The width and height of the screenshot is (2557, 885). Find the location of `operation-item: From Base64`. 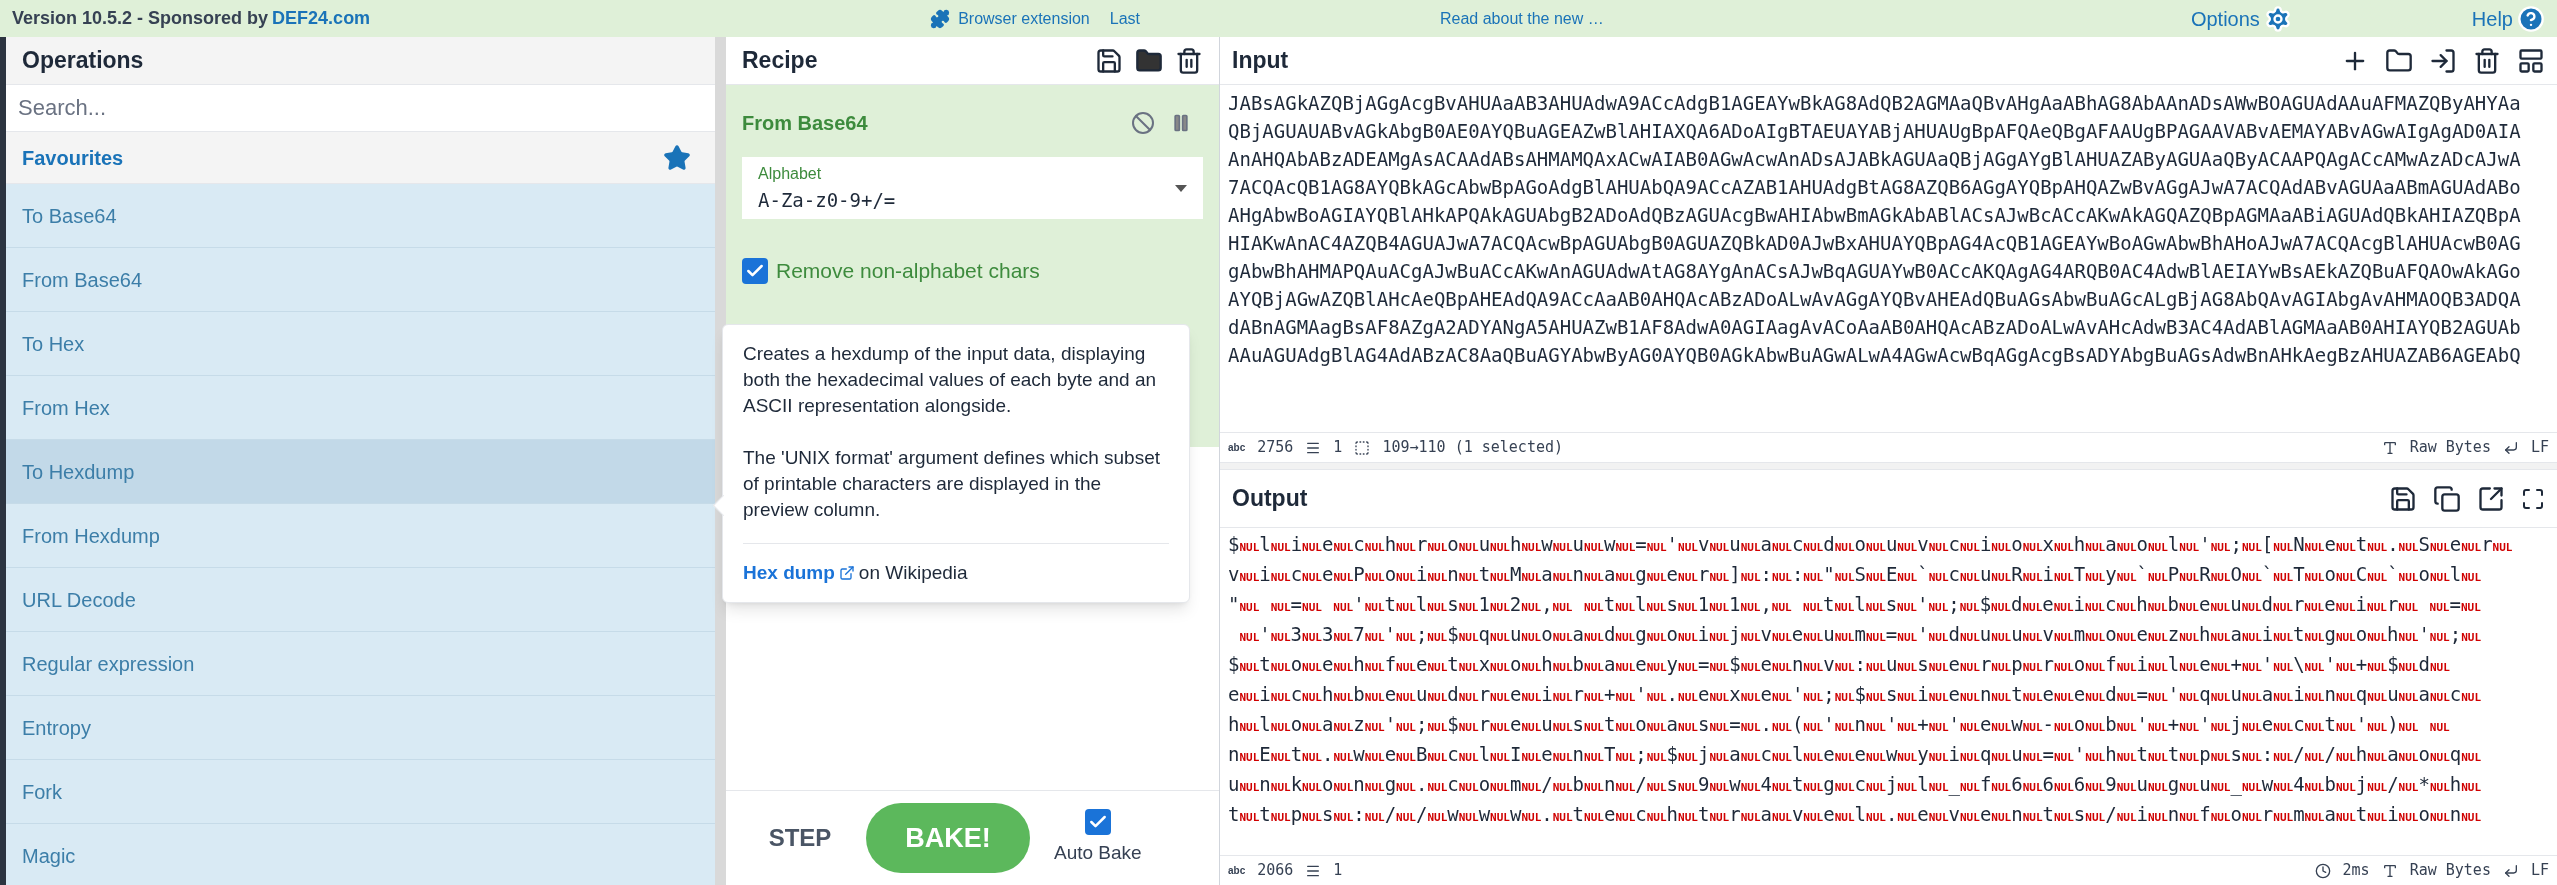

operation-item: From Base64 is located at coordinates (360, 280).